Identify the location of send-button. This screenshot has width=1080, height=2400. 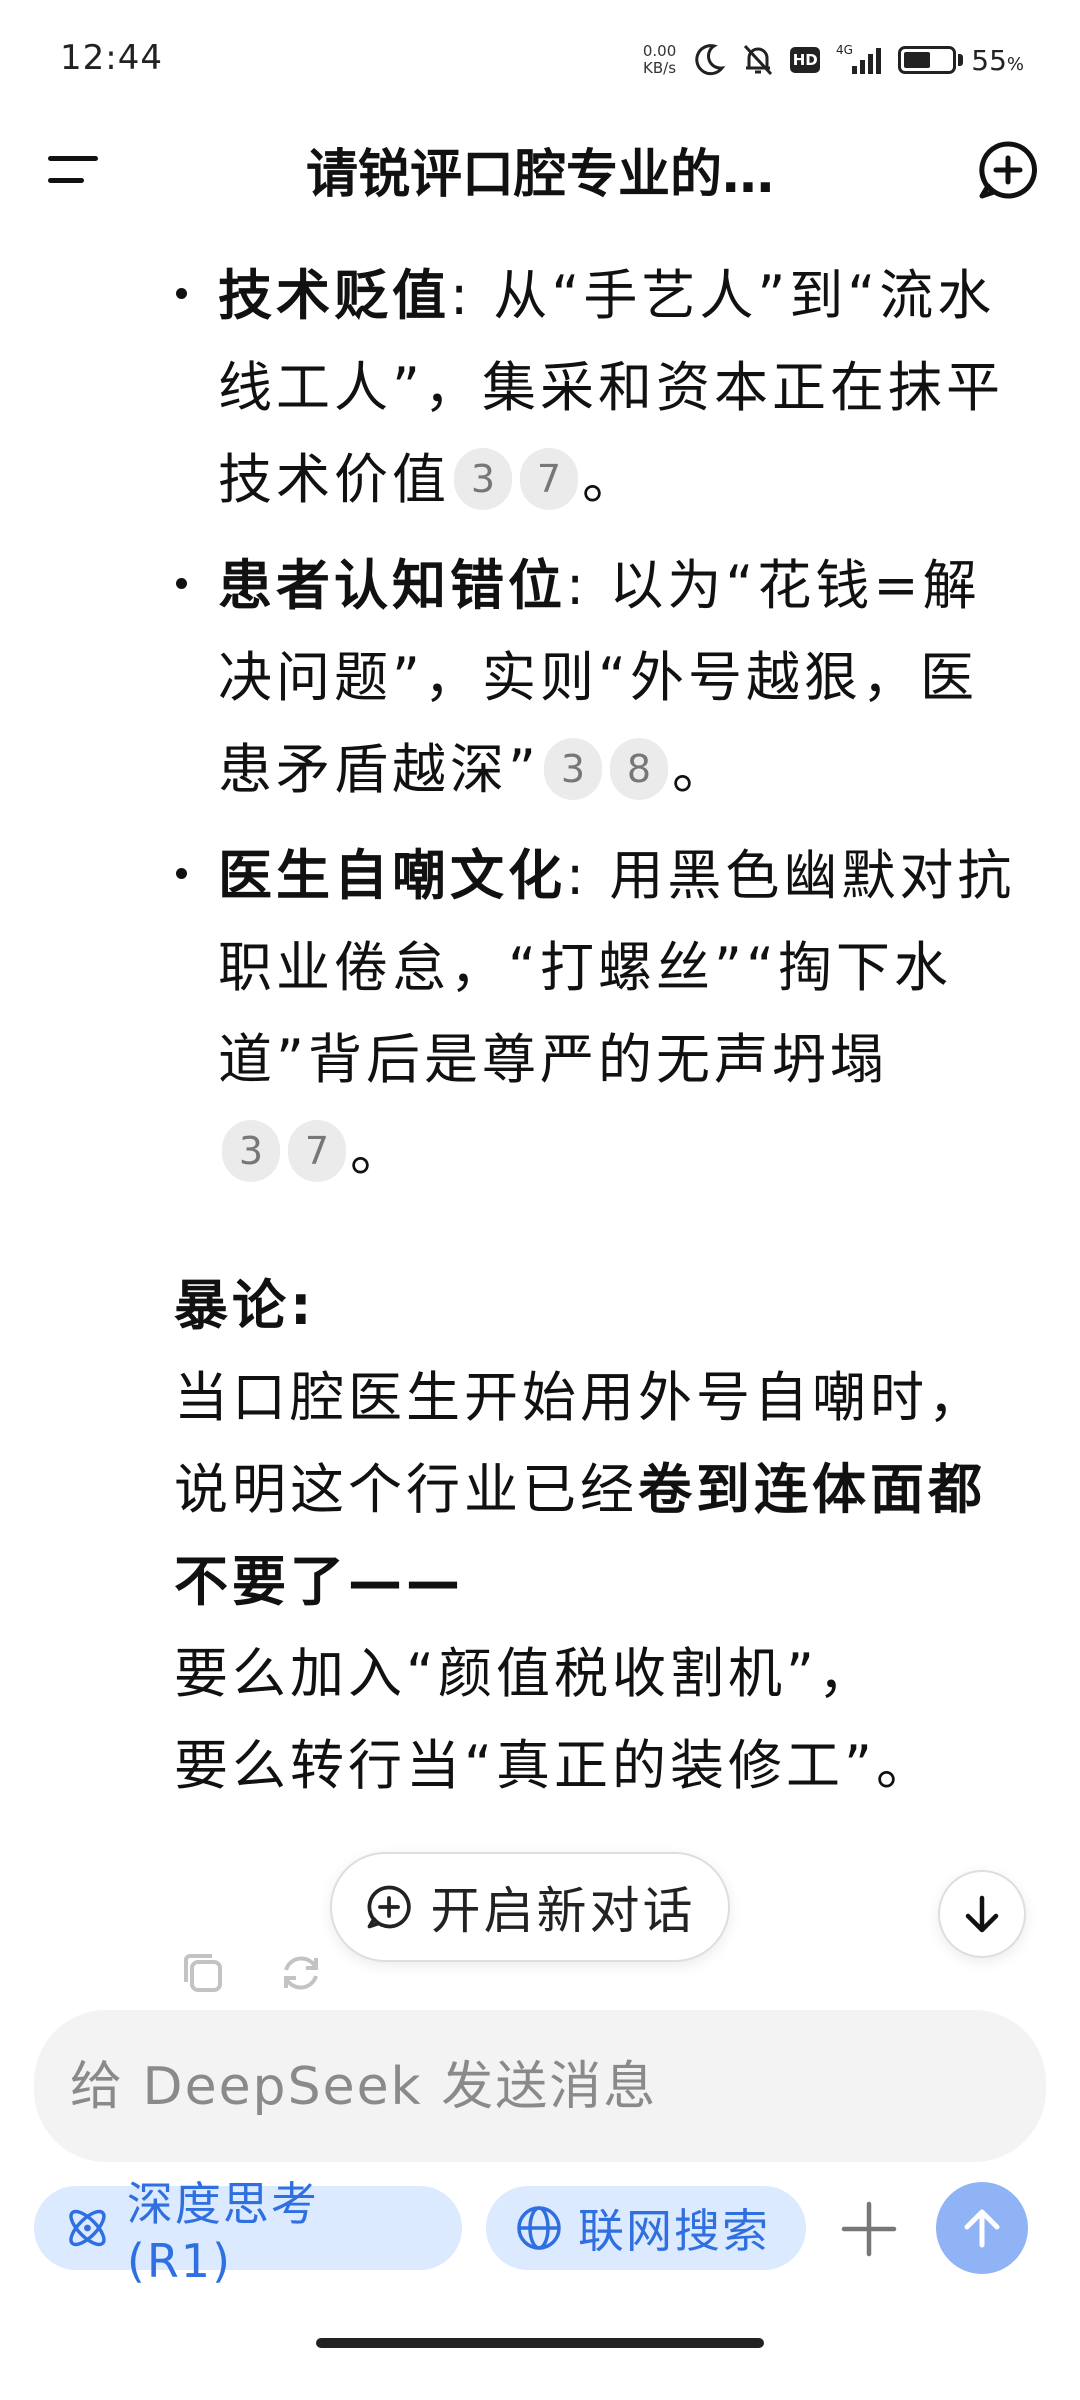
(982, 2228).